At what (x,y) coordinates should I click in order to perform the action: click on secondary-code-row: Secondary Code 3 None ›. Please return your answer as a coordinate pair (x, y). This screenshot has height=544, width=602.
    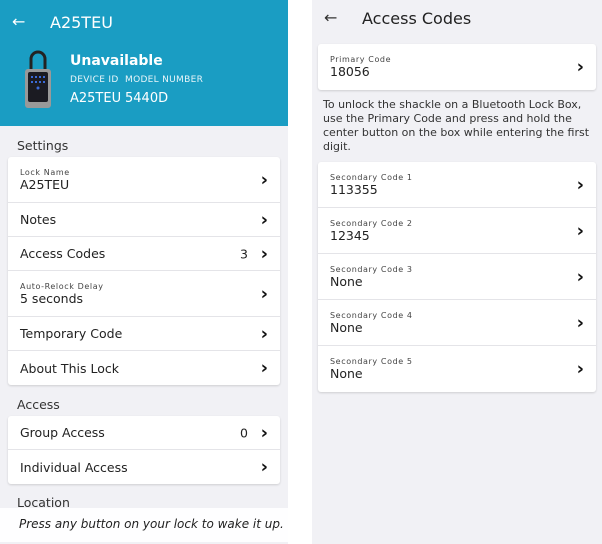
    Looking at the image, I should click on (457, 277).